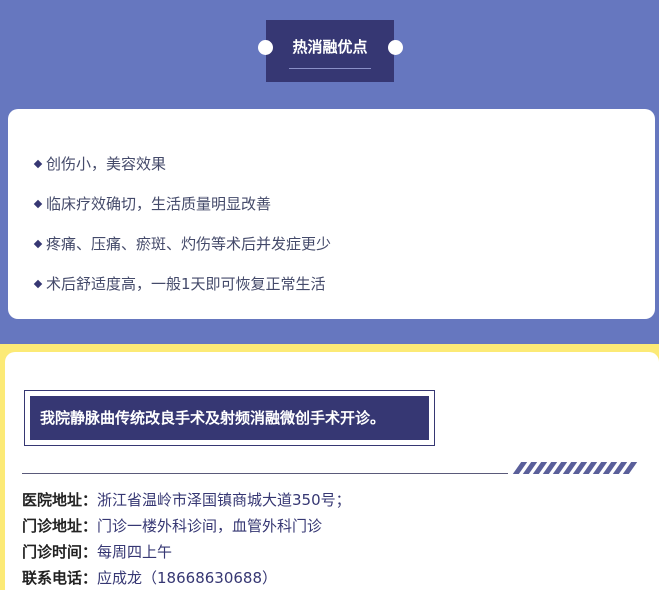 The height and width of the screenshot is (592, 659). What do you see at coordinates (229, 418) in the screenshot?
I see `announcement-banner: 我院静脉曲传统改良手术及射频消融微创手术开诊。` at bounding box center [229, 418].